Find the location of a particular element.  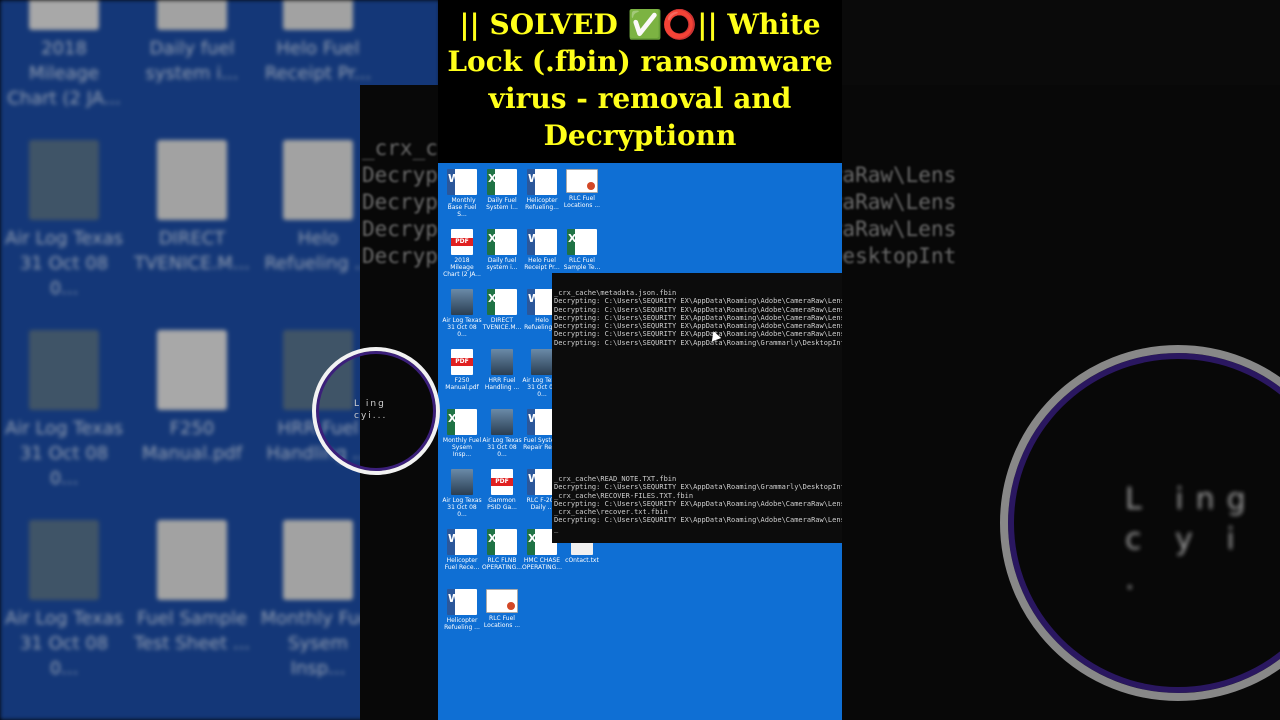

desktop-icon-label: F250 Manual.pdf is located at coordinates (462, 384).